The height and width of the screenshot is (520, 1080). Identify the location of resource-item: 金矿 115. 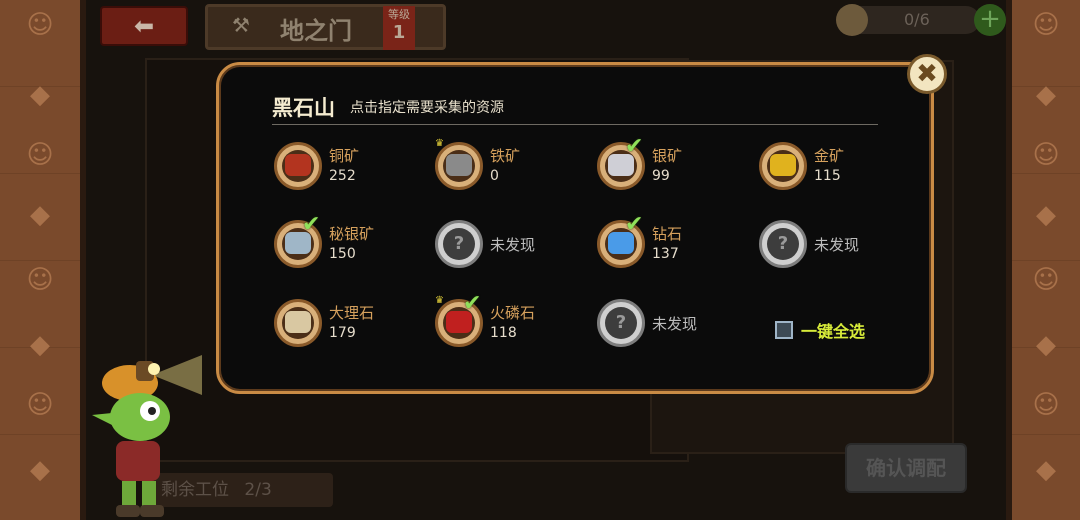
(839, 170).